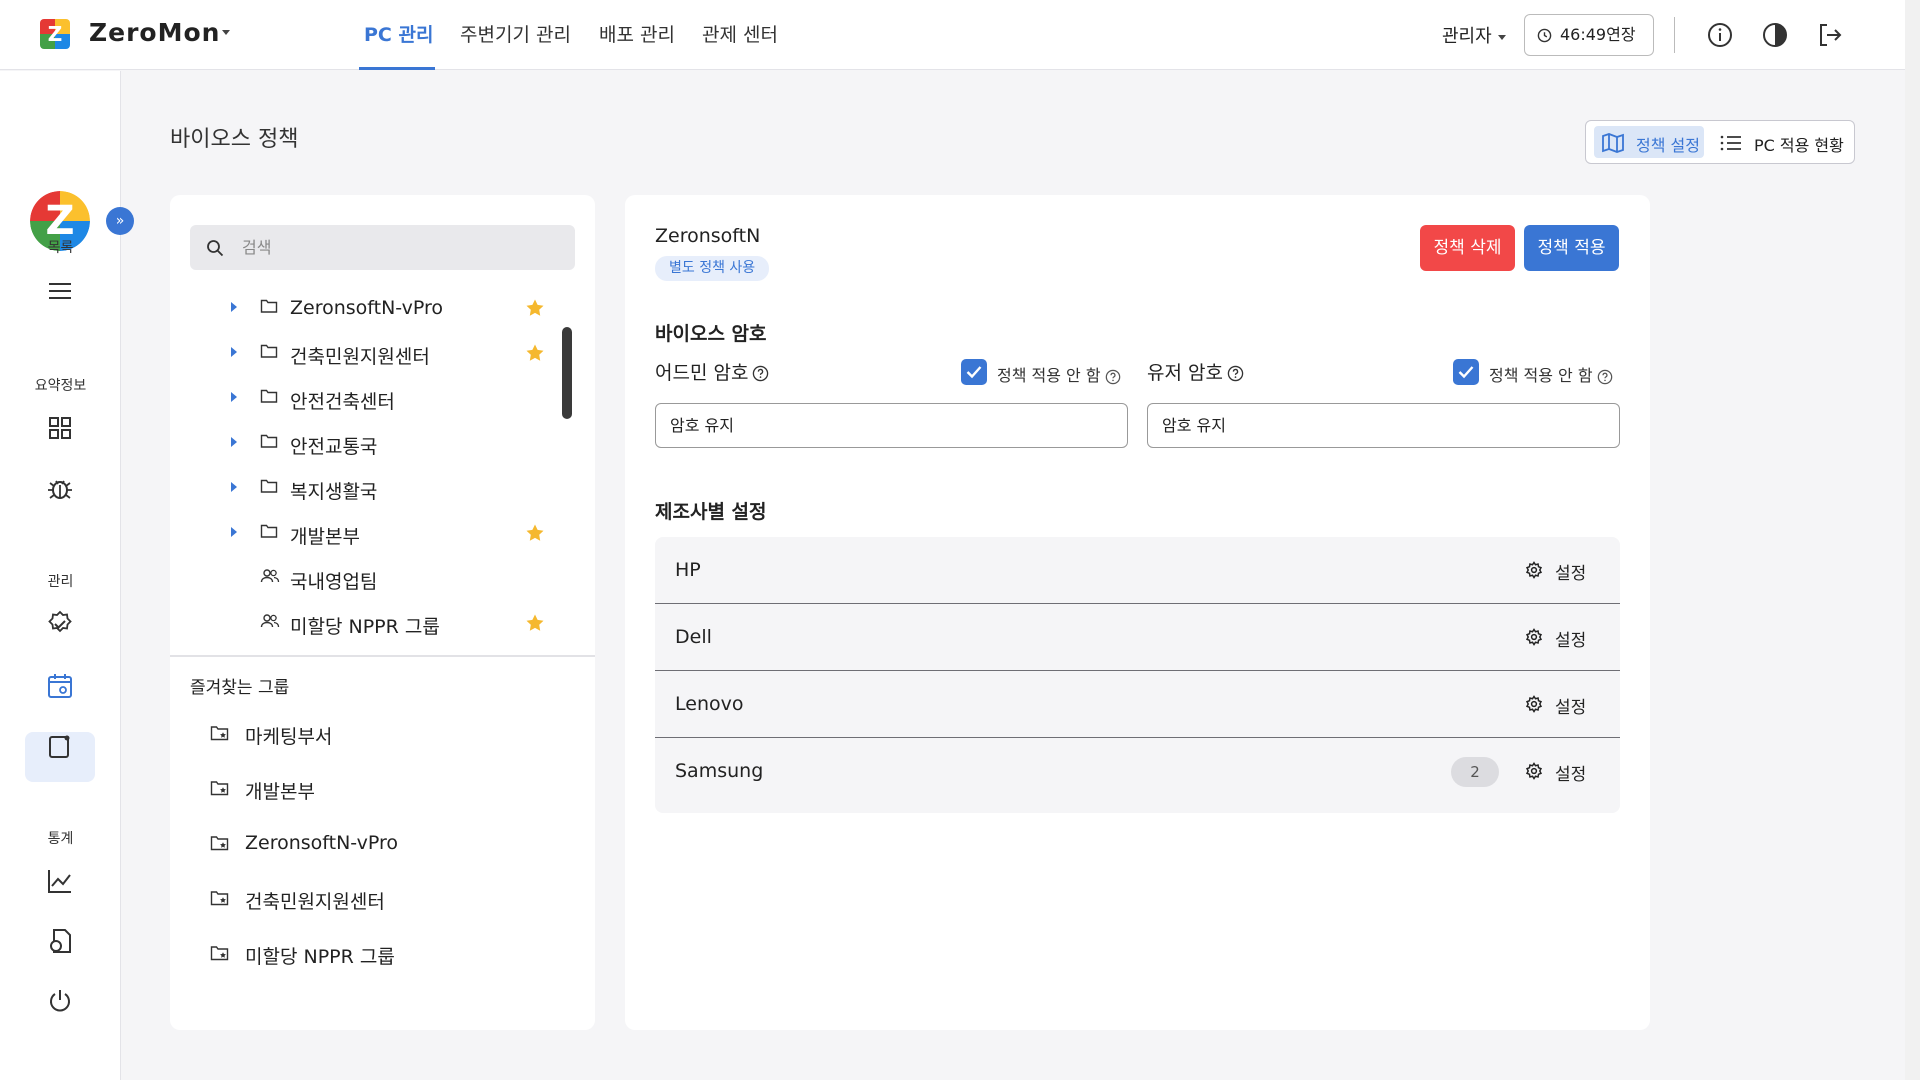  Describe the element at coordinates (1799, 144) in the screenshot. I see `pc-status-toggle: PC 적용 현황` at that location.